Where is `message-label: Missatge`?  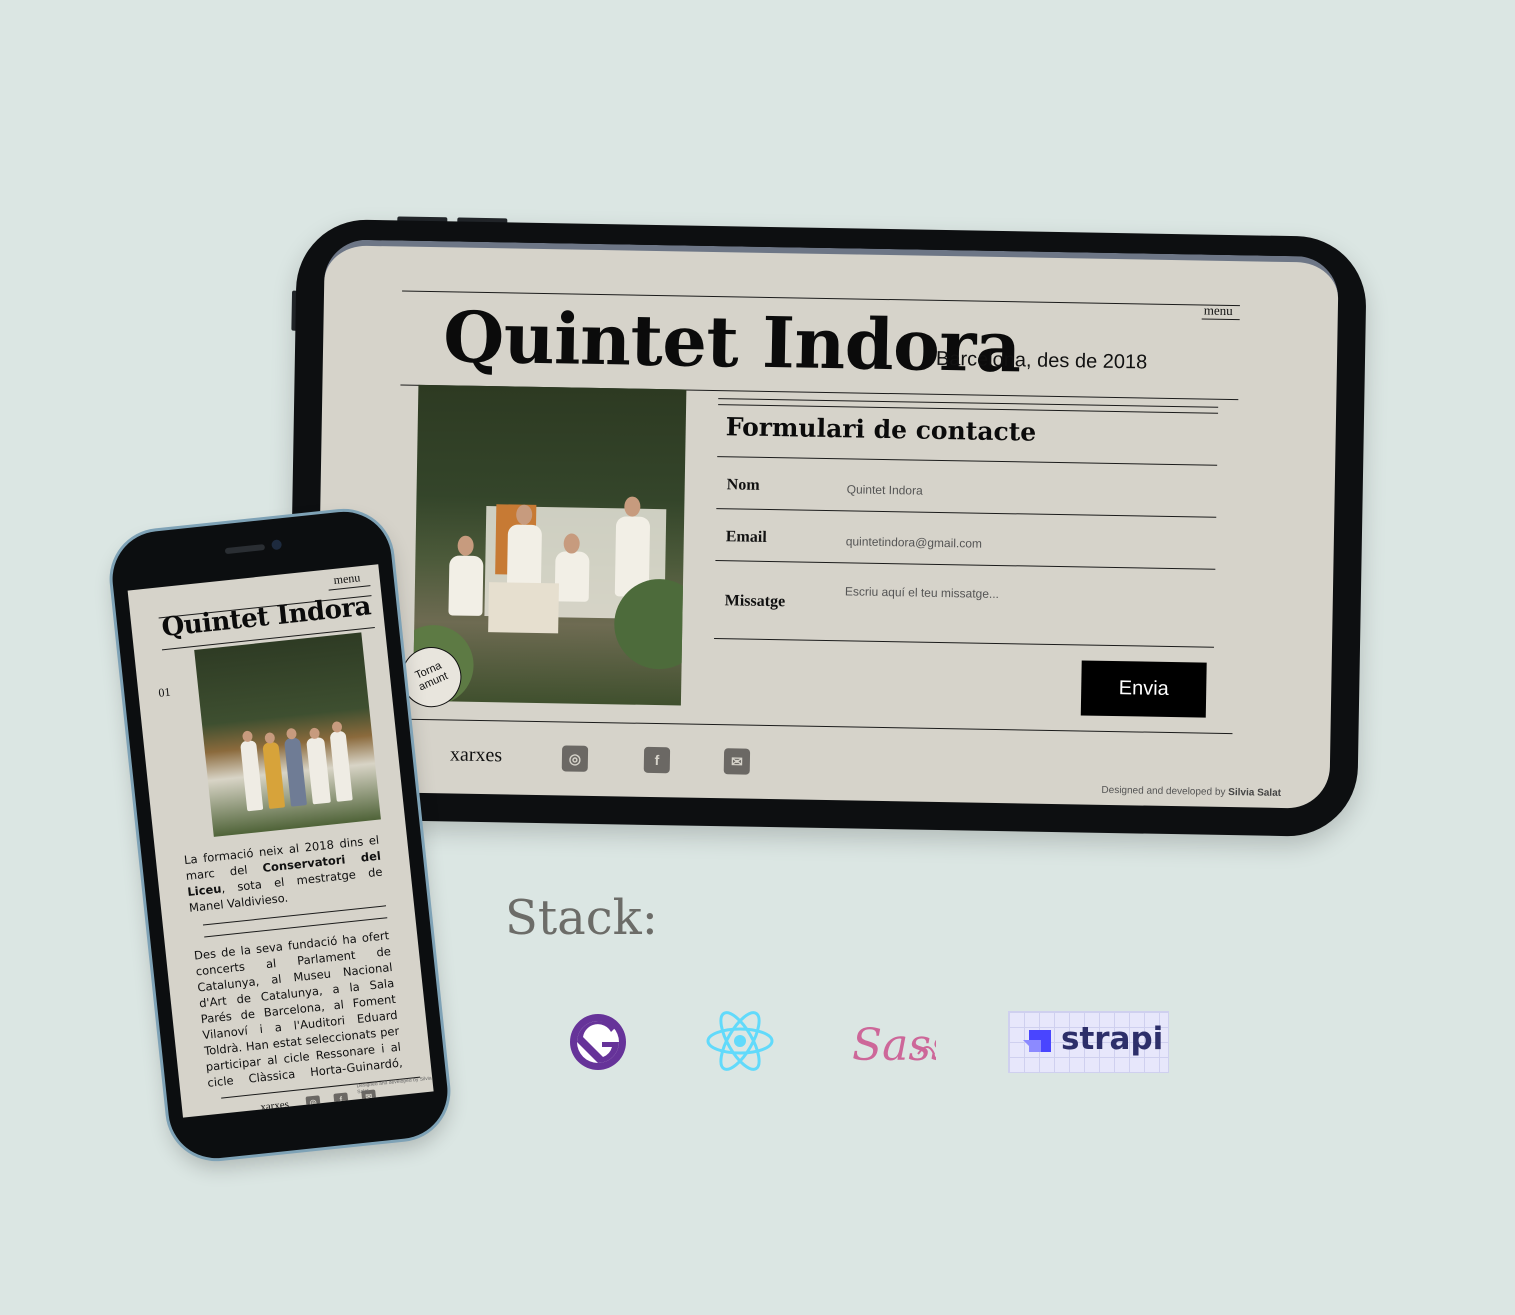 message-label: Missatge is located at coordinates (755, 601).